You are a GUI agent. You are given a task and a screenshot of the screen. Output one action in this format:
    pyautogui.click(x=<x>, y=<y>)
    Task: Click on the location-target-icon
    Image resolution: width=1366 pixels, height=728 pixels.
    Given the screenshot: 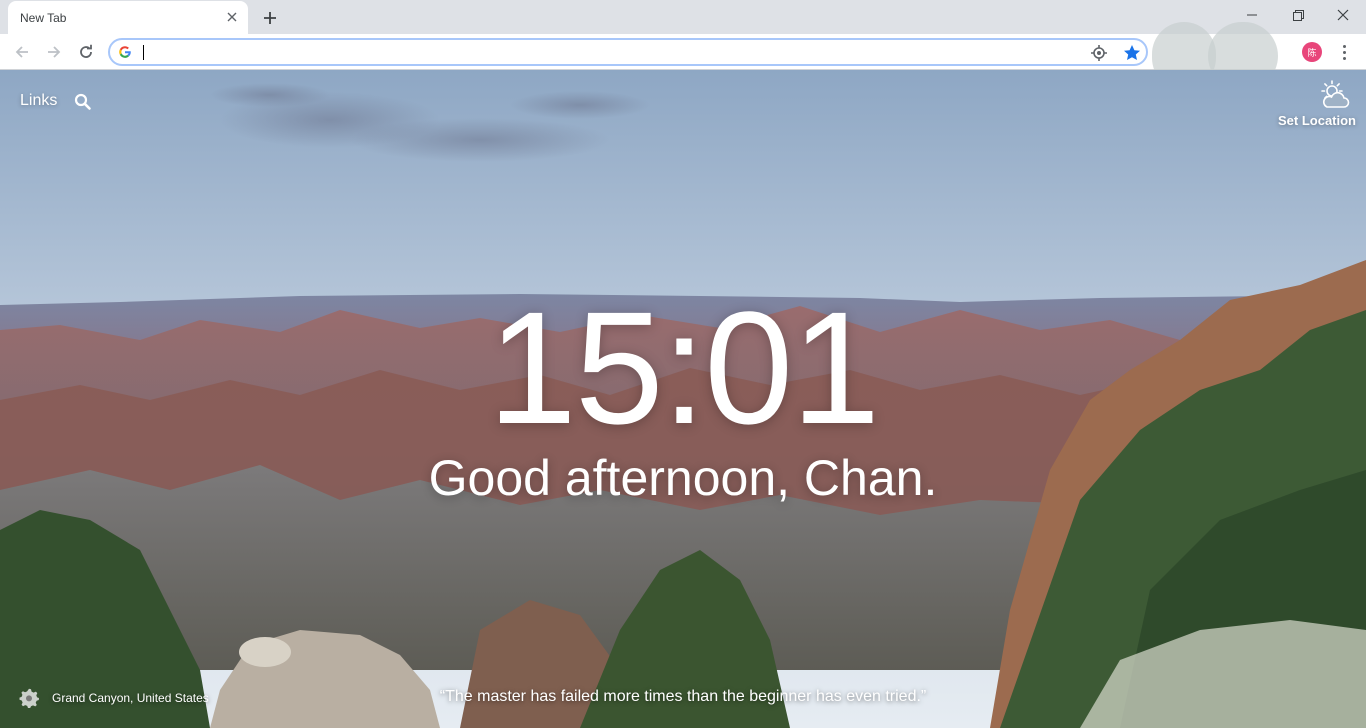 What is the action you would take?
    pyautogui.click(x=1099, y=53)
    